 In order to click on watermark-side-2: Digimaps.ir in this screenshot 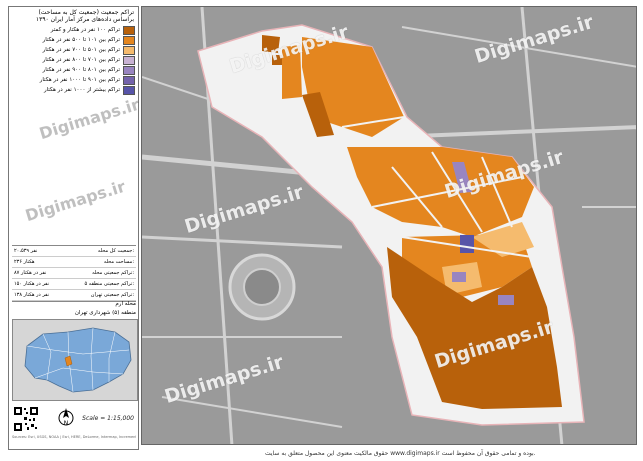, I will do `click(75, 201)`.